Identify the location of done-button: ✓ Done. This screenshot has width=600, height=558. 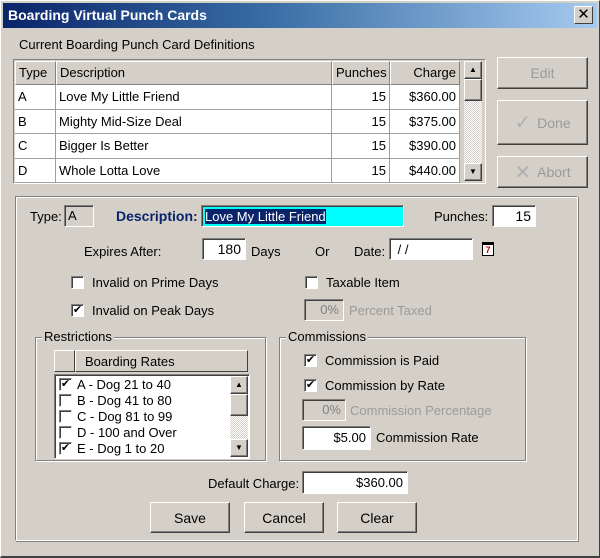
(542, 122).